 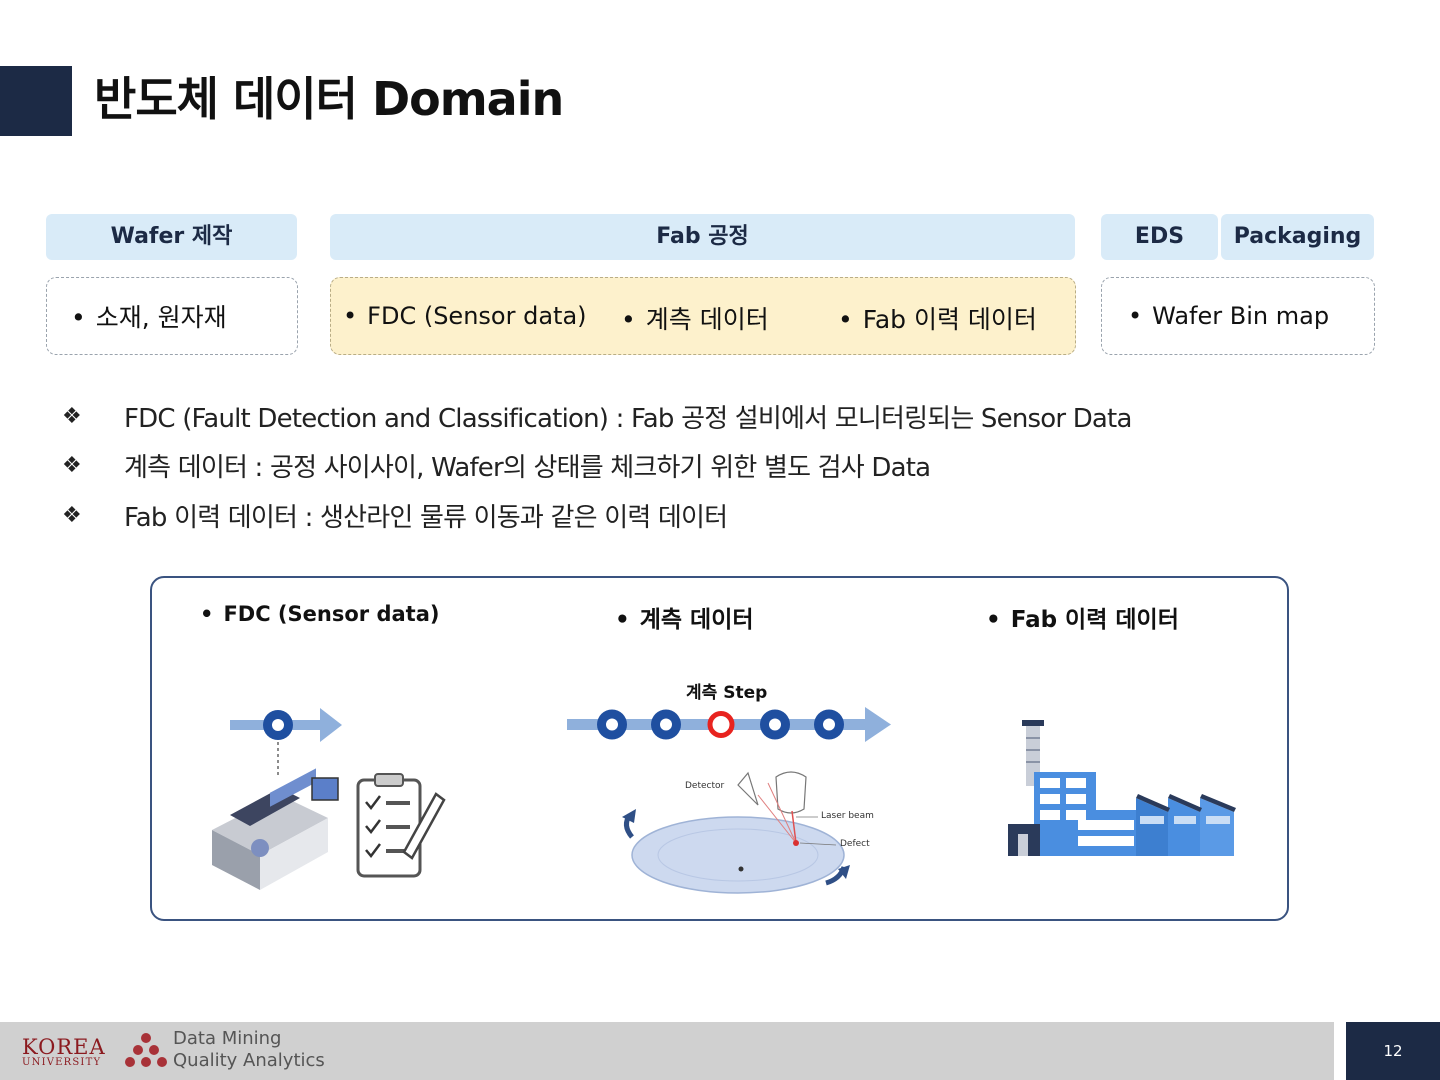 What do you see at coordinates (791, 792) in the screenshot?
I see `laser-source-icon` at bounding box center [791, 792].